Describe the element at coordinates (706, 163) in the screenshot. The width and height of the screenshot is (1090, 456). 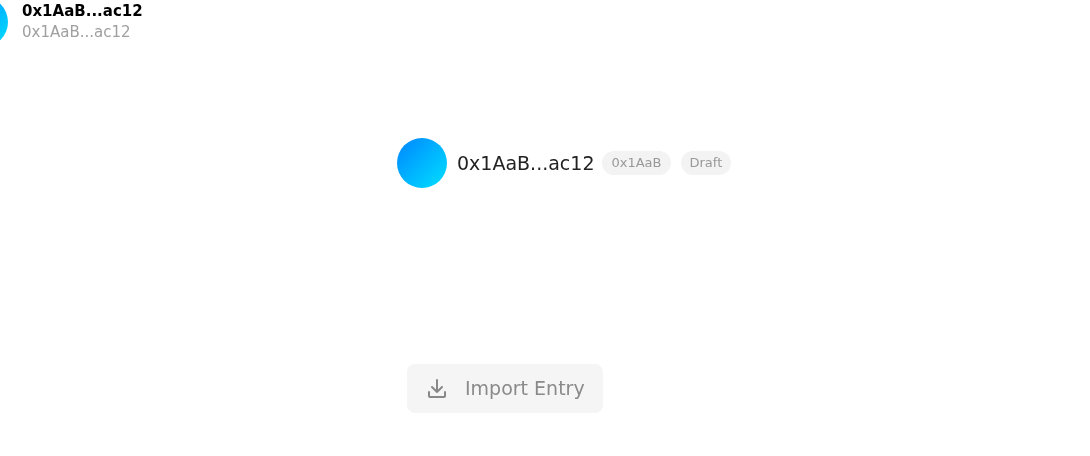
I see `tag: Draft` at that location.